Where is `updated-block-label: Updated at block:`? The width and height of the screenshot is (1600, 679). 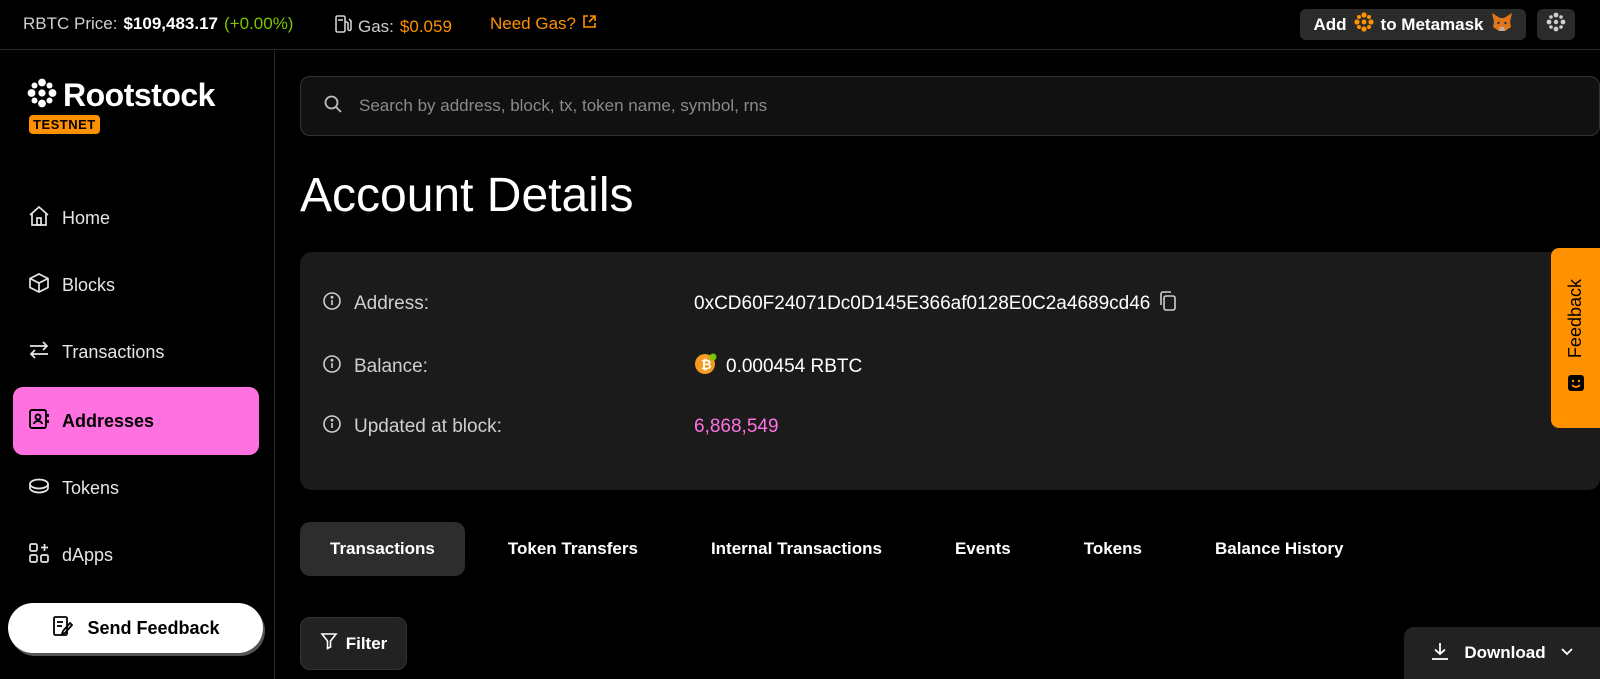 updated-block-label: Updated at block: is located at coordinates (428, 426).